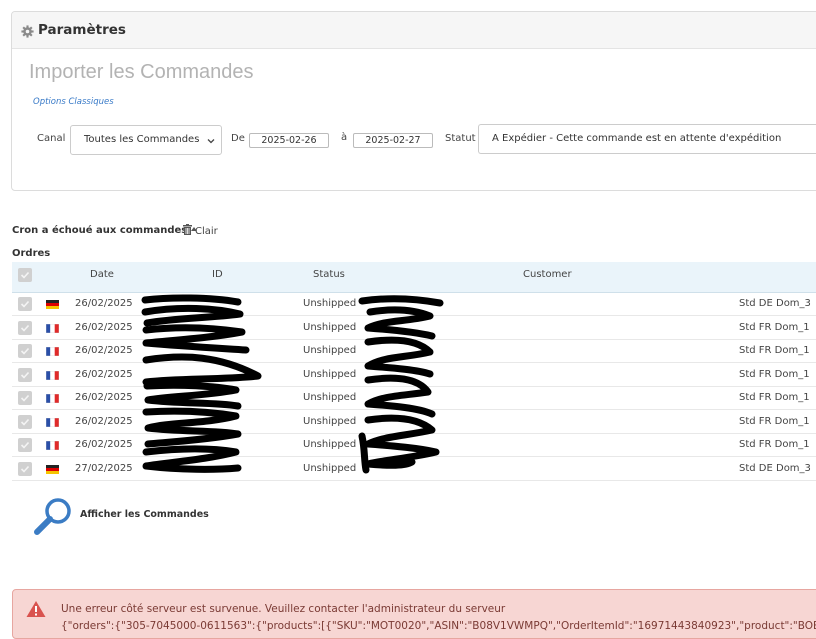 Image resolution: width=816 pixels, height=639 pixels. Describe the element at coordinates (344, 137) in the screenshot. I see `to-date-label: à` at that location.